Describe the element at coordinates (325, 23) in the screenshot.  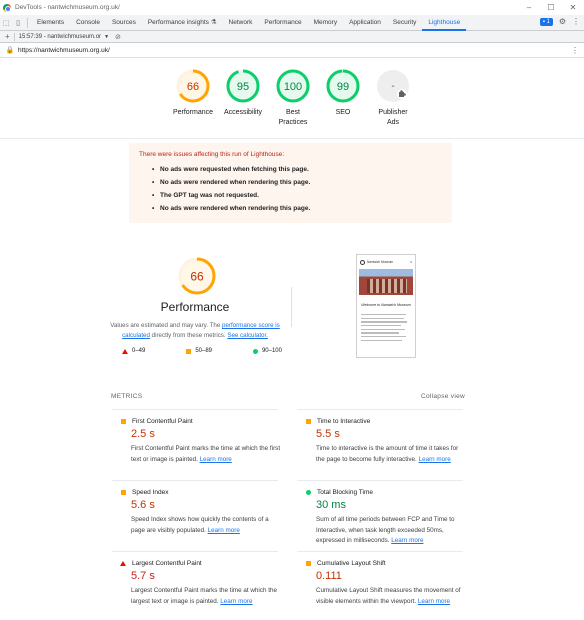
I see `tab-memory: Memory` at that location.